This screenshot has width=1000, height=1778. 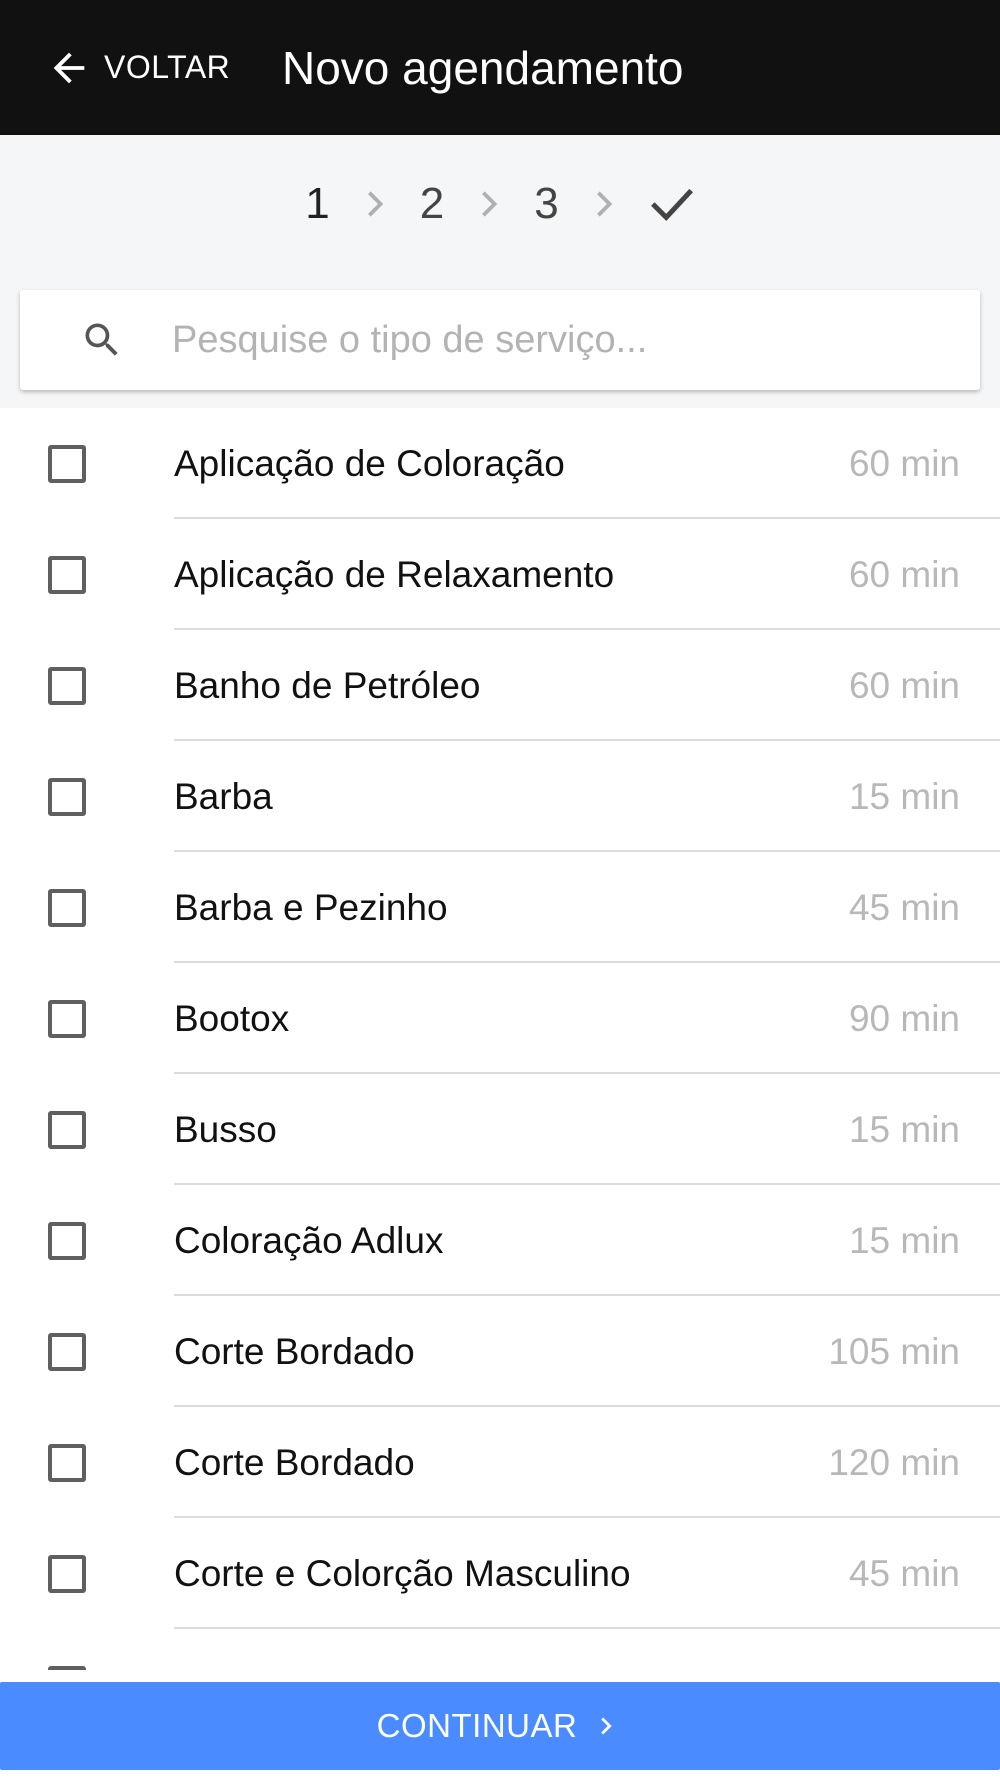 I want to click on search-icon, so click(x=101, y=339).